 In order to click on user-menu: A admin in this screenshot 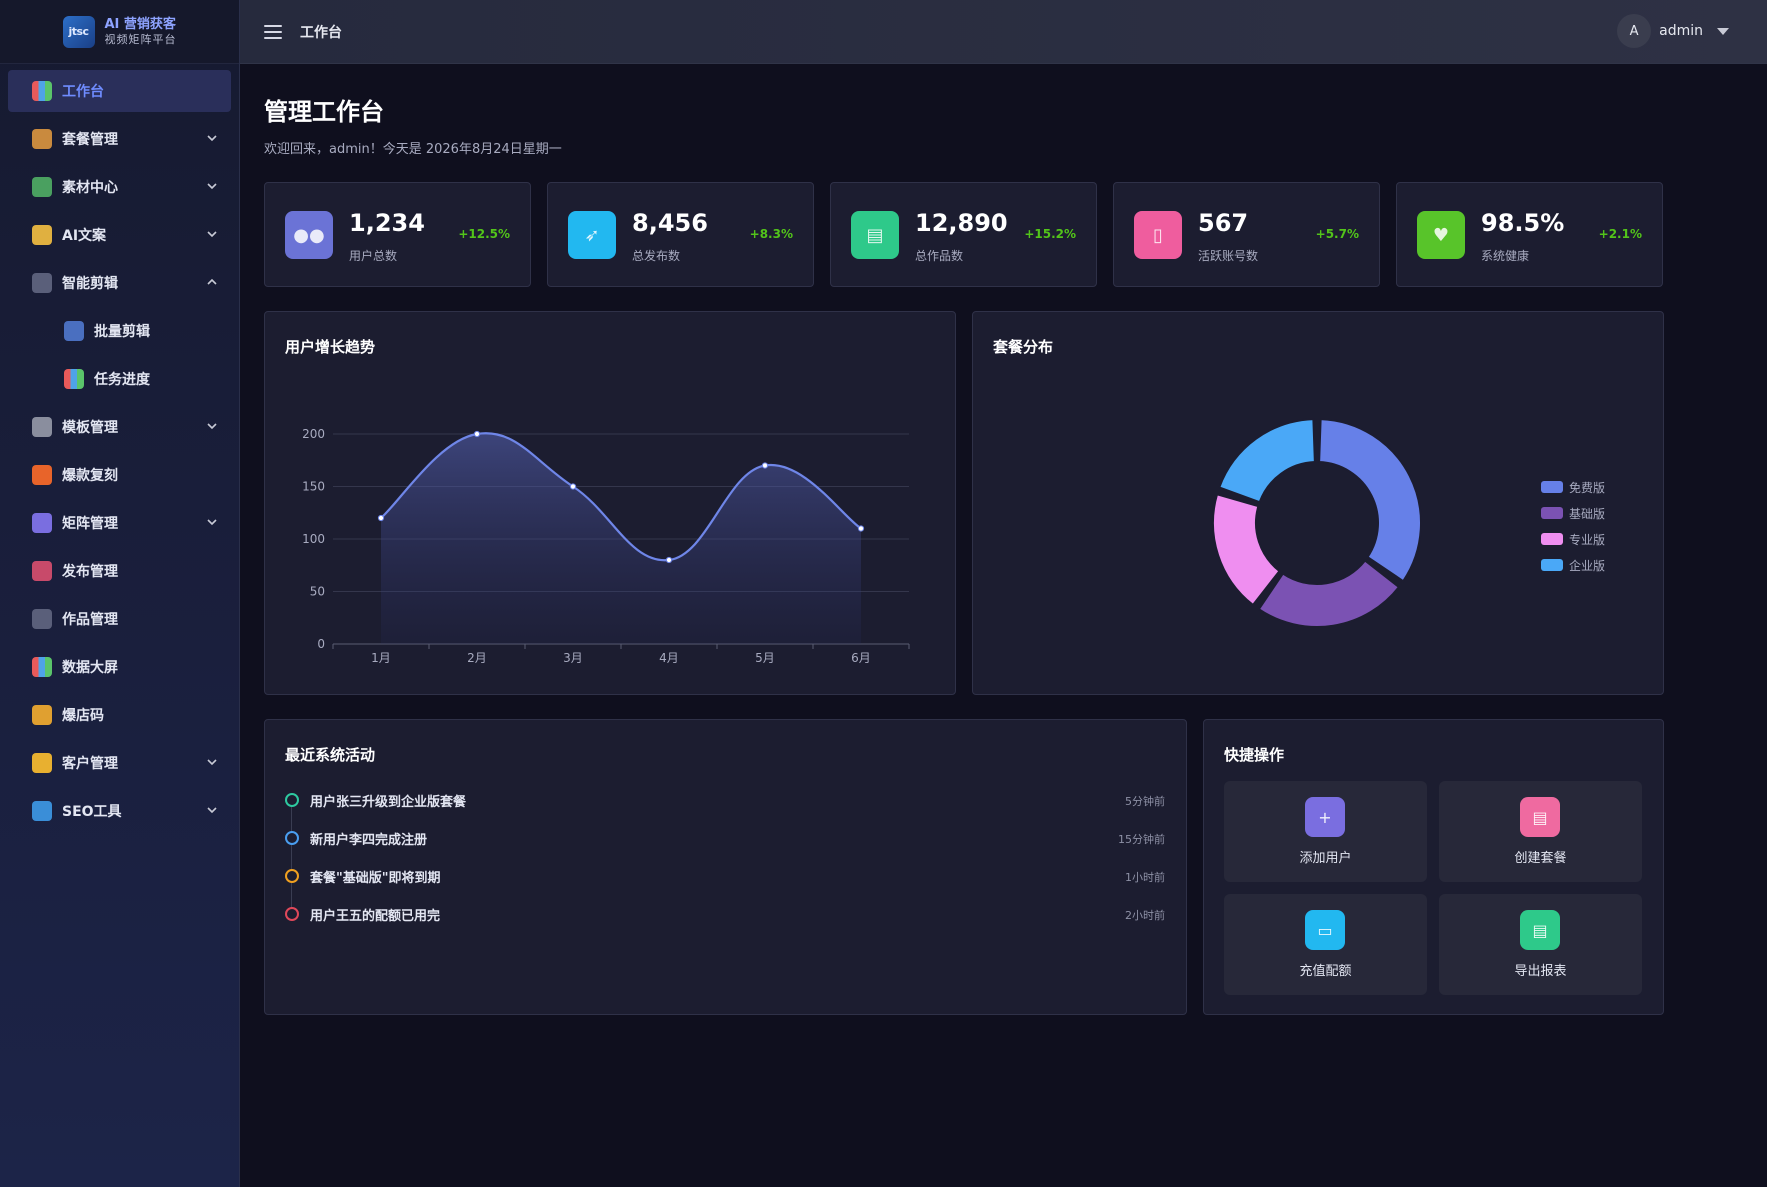, I will do `click(1673, 31)`.